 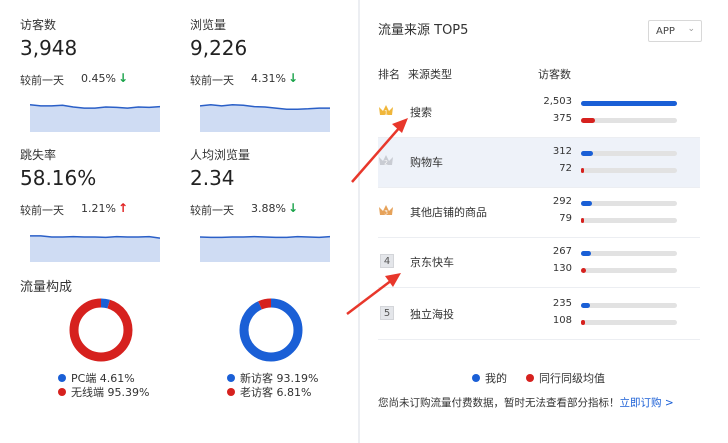 I want to click on peer-value: 72, so click(x=565, y=168).